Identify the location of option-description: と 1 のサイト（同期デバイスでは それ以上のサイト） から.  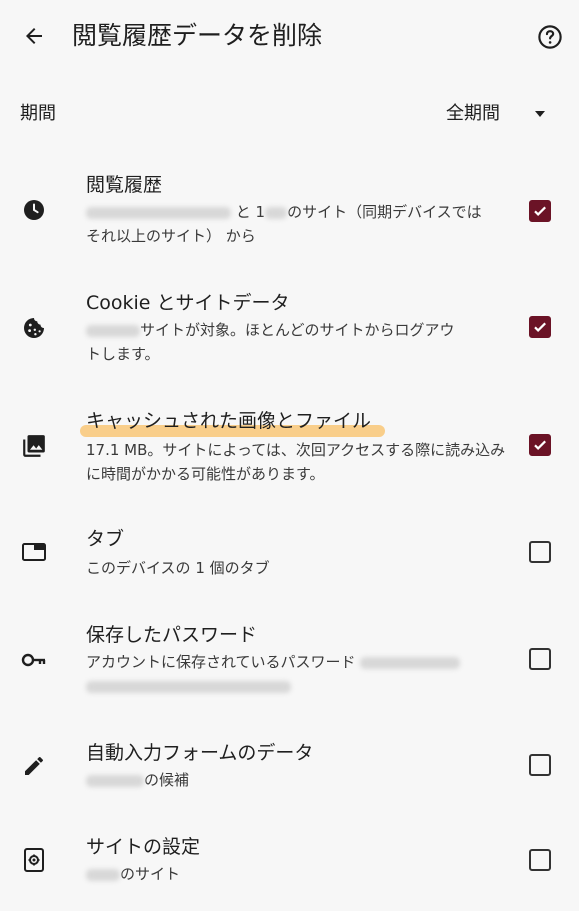
(284, 224).